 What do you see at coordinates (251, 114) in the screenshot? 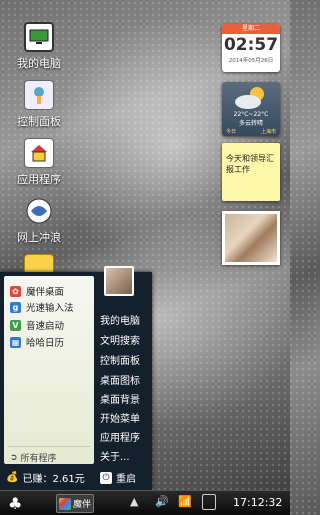
I see `weather-temp: 22°C~22°C` at bounding box center [251, 114].